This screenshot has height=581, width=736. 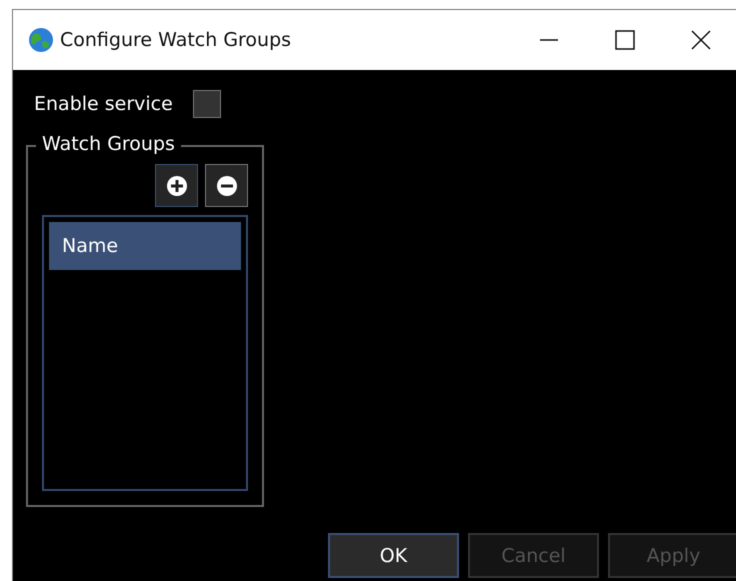 I want to click on add-button, so click(x=176, y=185).